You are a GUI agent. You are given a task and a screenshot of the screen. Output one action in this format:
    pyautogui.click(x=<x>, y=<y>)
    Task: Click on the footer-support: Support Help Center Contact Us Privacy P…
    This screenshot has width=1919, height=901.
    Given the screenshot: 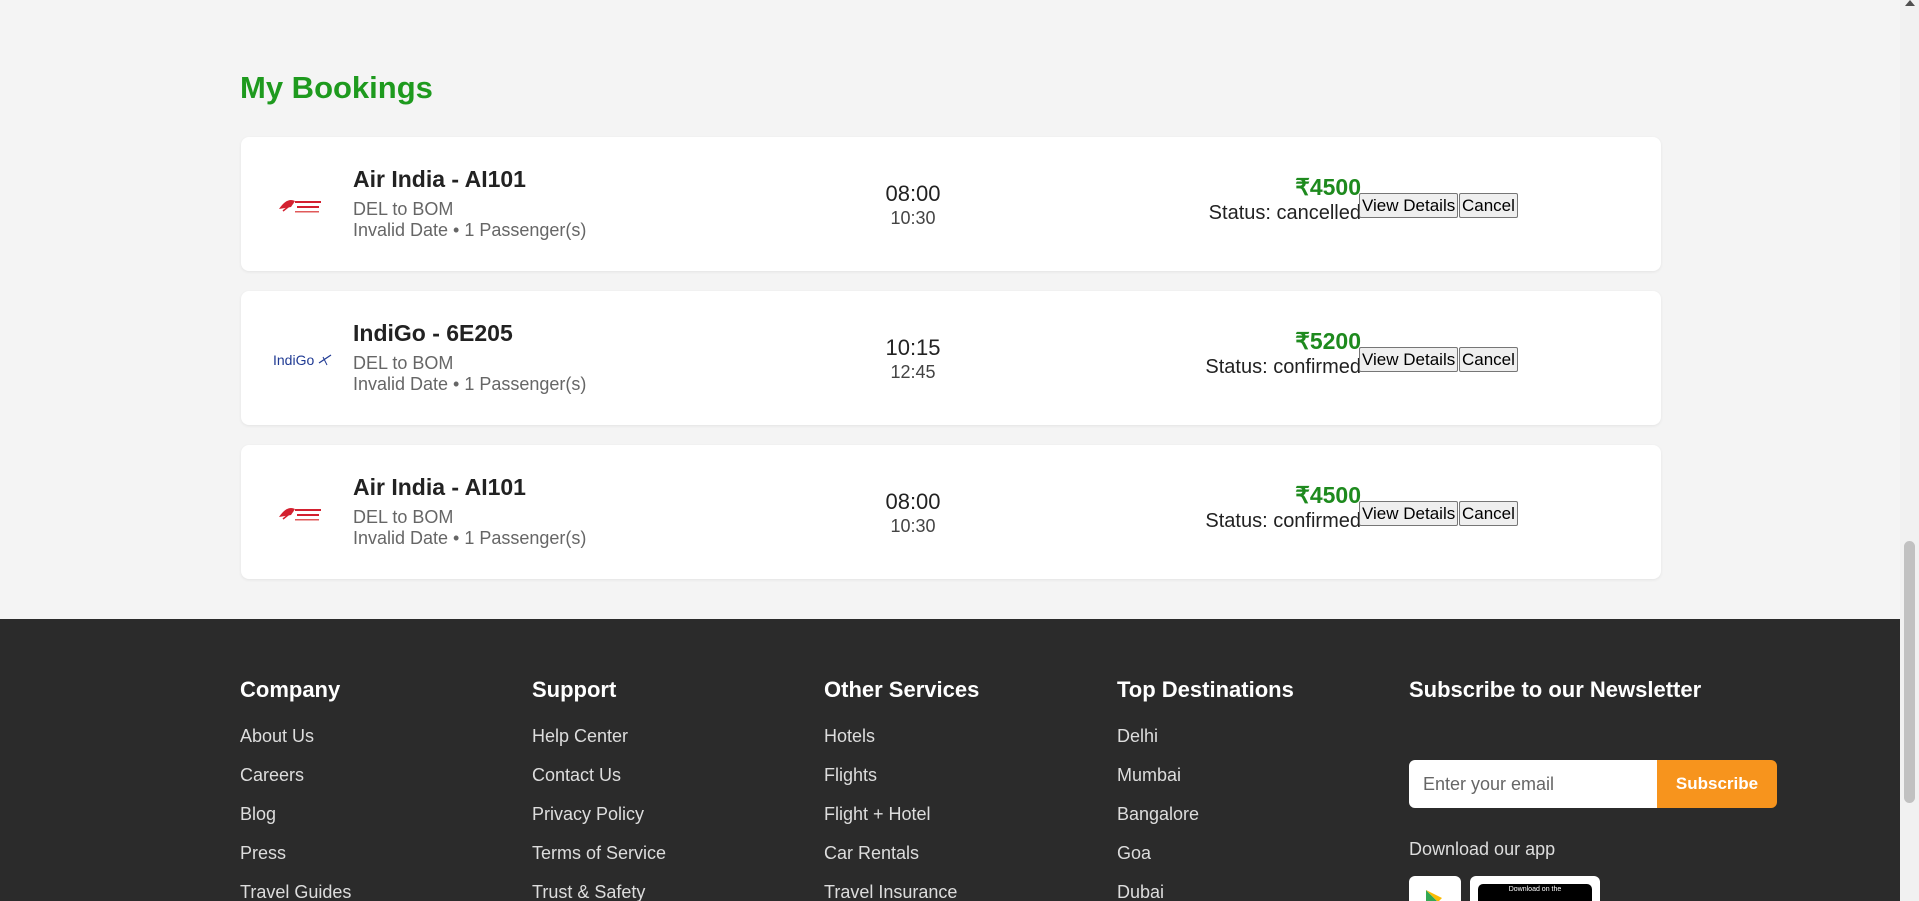 What is the action you would take?
    pyautogui.click(x=662, y=789)
    